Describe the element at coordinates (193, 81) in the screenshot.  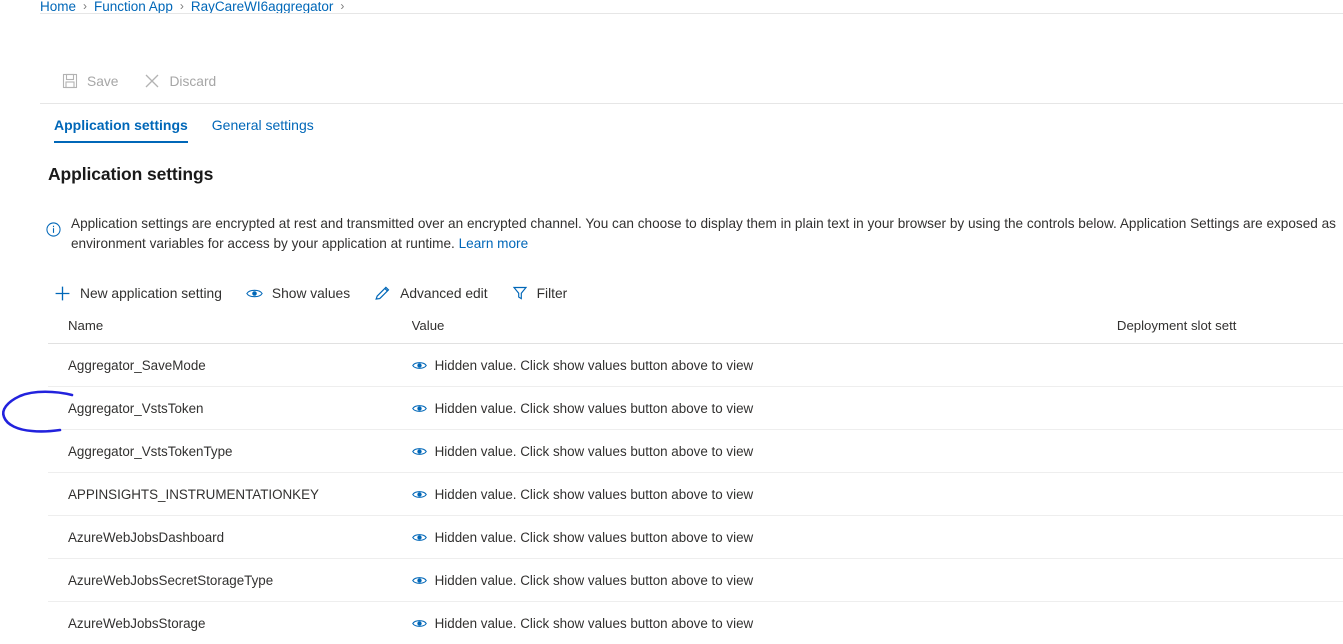
I see `discard-button-label: Discard` at that location.